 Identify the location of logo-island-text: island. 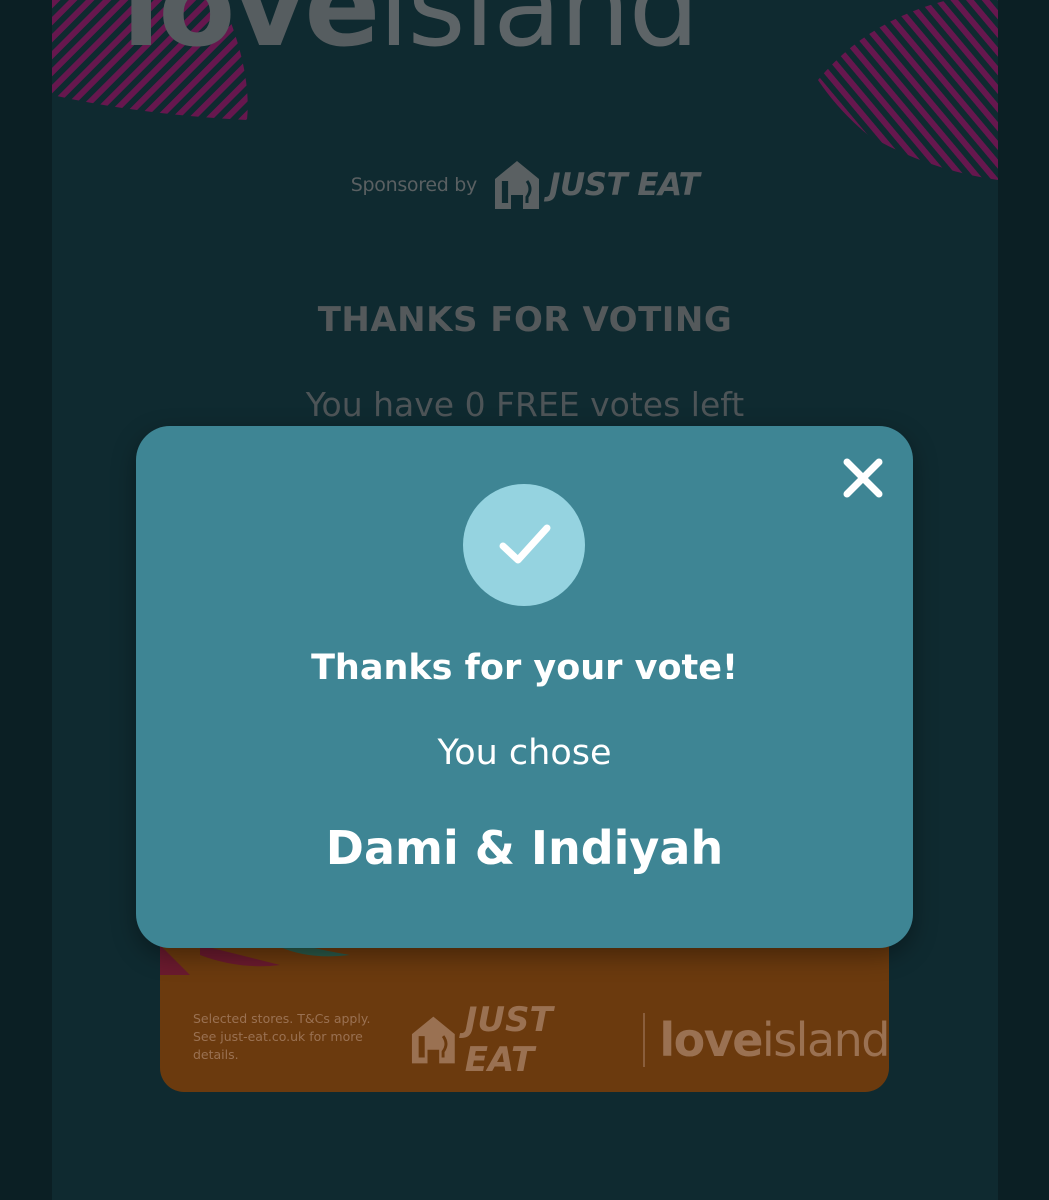
(538, 36).